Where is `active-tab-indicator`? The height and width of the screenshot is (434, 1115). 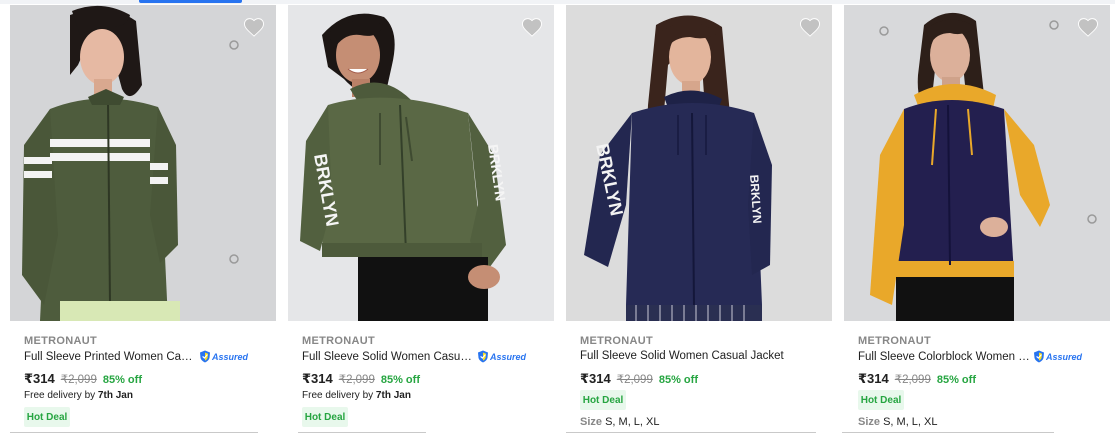 active-tab-indicator is located at coordinates (190, 1).